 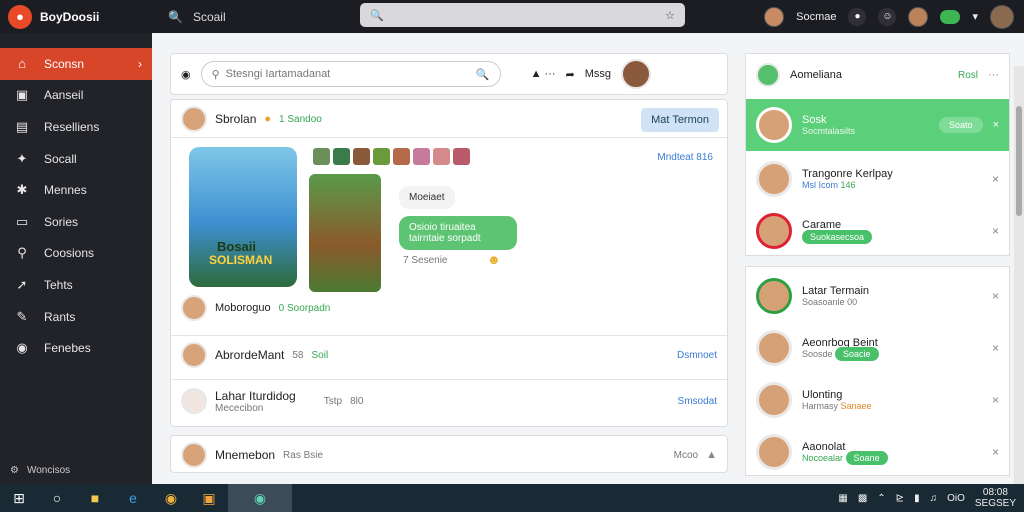 What do you see at coordinates (961, 125) in the screenshot?
I see `suggestion-button: Soato` at bounding box center [961, 125].